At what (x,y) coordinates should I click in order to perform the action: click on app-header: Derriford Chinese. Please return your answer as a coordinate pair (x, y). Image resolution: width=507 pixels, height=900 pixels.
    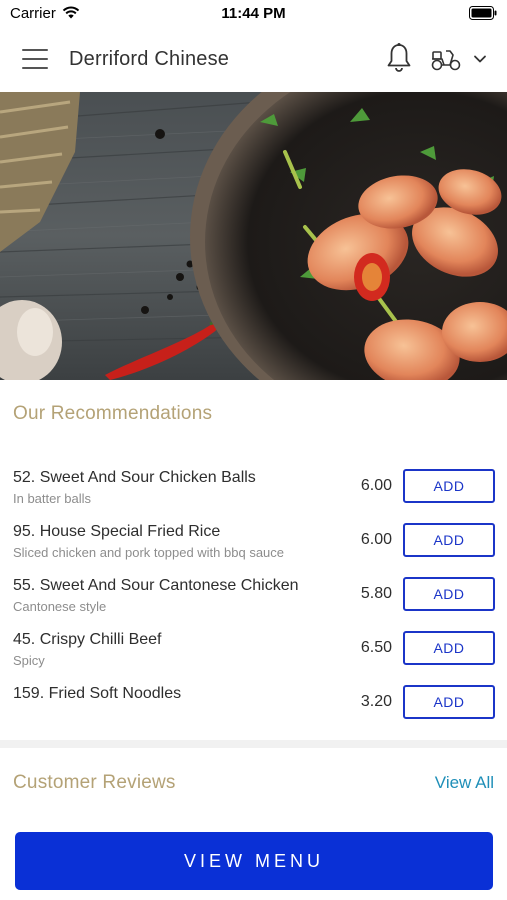
    Looking at the image, I should click on (253, 60).